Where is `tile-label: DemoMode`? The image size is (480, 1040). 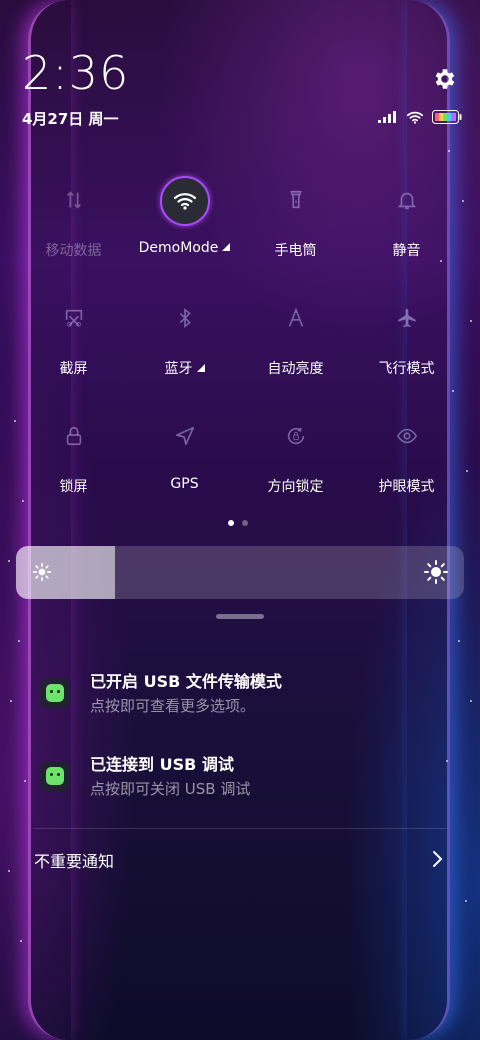 tile-label: DemoMode is located at coordinates (184, 248).